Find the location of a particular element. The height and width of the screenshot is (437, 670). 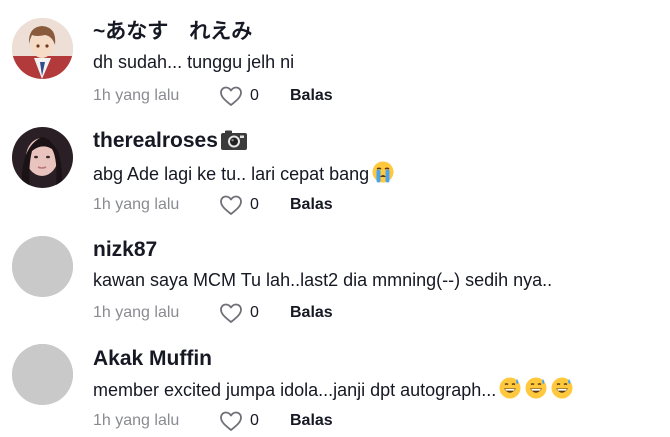

comment-username: therealroses is located at coordinates (170, 141).